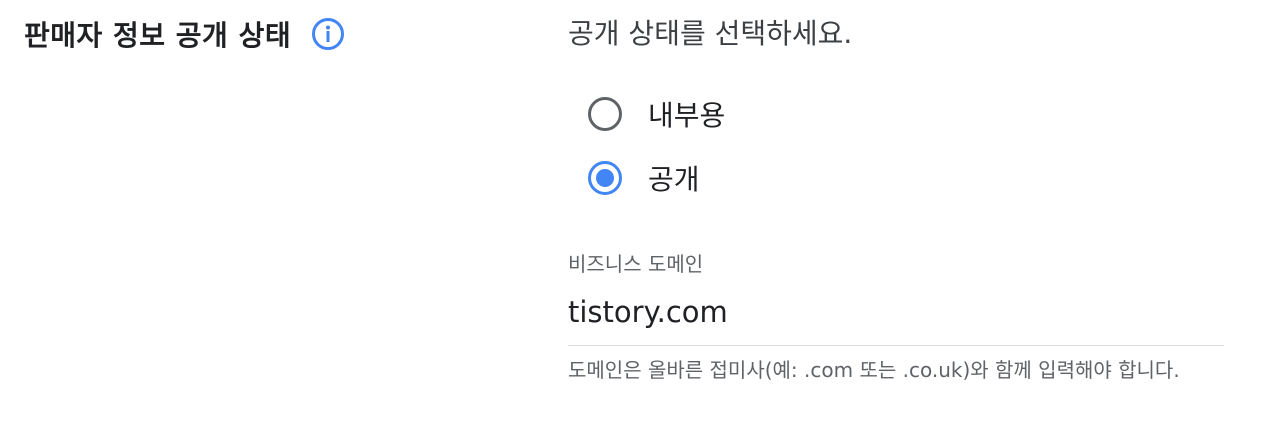 The width and height of the screenshot is (1274, 446). Describe the element at coordinates (898, 146) in the screenshot. I see `visibility-radio-group: 내부용 공개` at that location.